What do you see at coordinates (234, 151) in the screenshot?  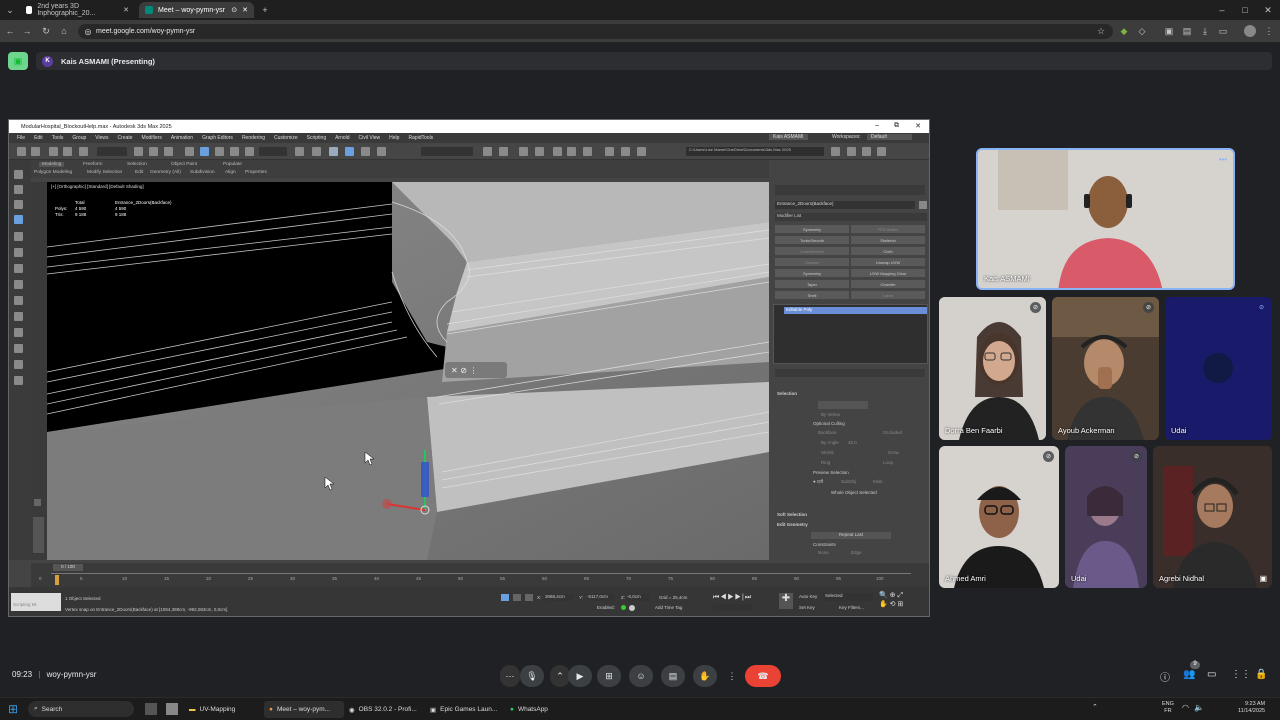 I see `scale-icon` at bounding box center [234, 151].